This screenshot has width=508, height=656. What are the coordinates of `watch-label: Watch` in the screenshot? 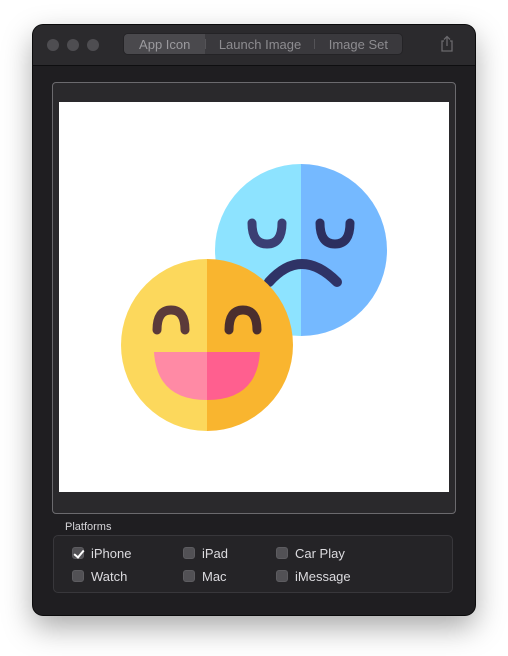 It's located at (109, 576).